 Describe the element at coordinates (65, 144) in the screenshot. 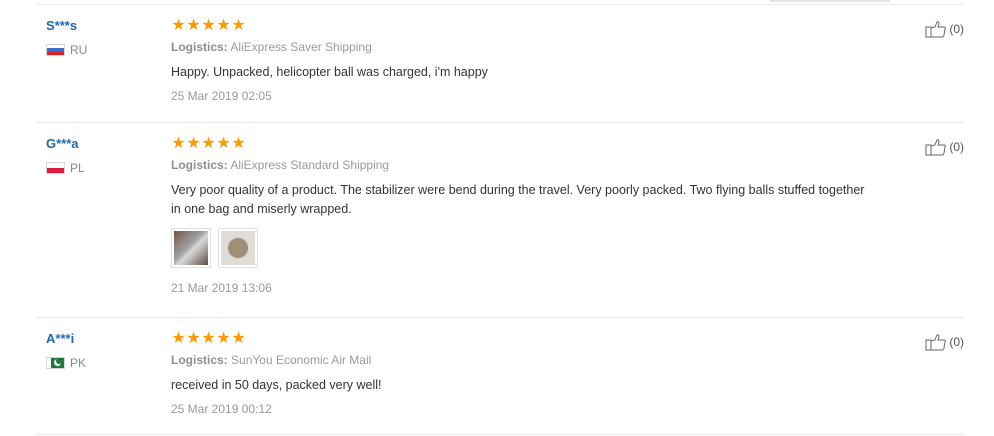

I see `reviewer-name: G***a` at that location.